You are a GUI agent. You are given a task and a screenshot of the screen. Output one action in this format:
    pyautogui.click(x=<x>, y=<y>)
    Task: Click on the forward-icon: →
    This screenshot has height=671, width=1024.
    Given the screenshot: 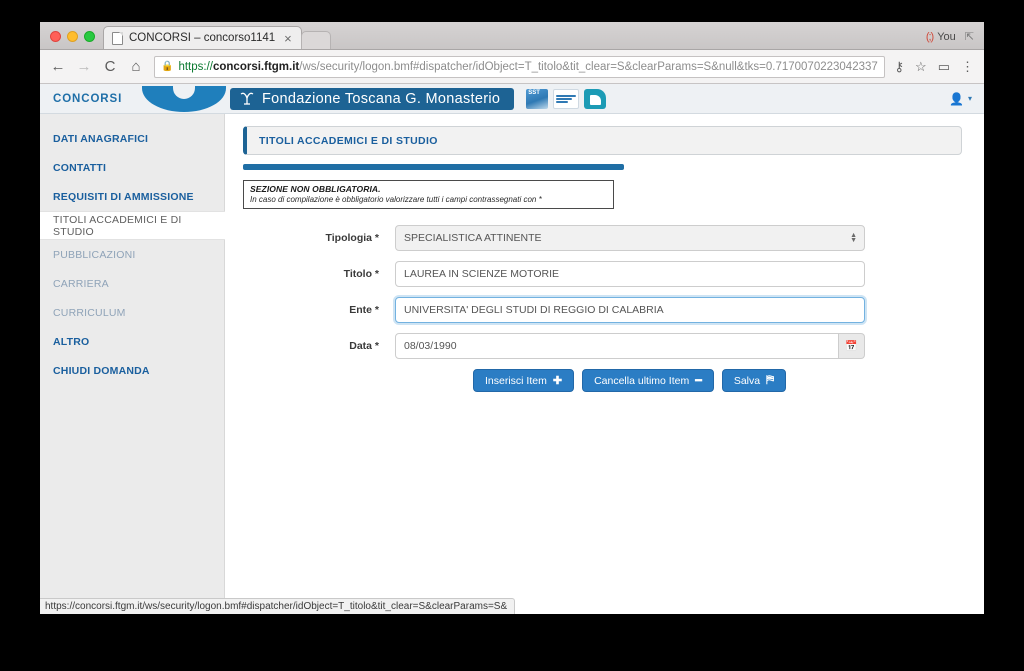 What is the action you would take?
    pyautogui.click(x=84, y=66)
    